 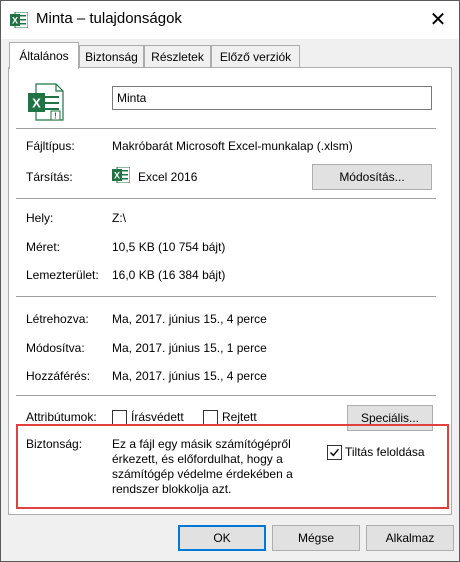 What do you see at coordinates (189, 348) in the screenshot?
I see `modified-value: Ma, 2017. június 15., 1 perce` at bounding box center [189, 348].